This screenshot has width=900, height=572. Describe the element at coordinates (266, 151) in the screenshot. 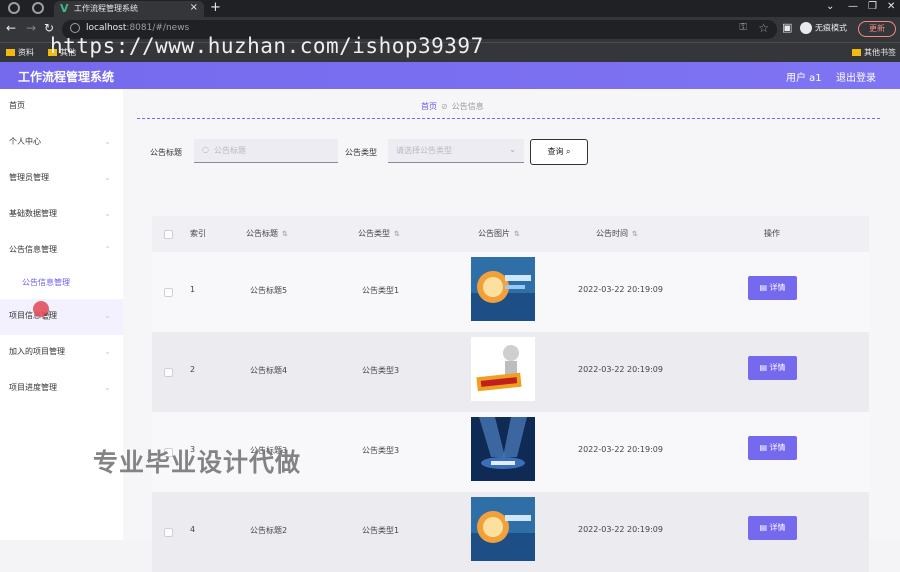

I see `title-search-input: ○ 公告标题` at that location.